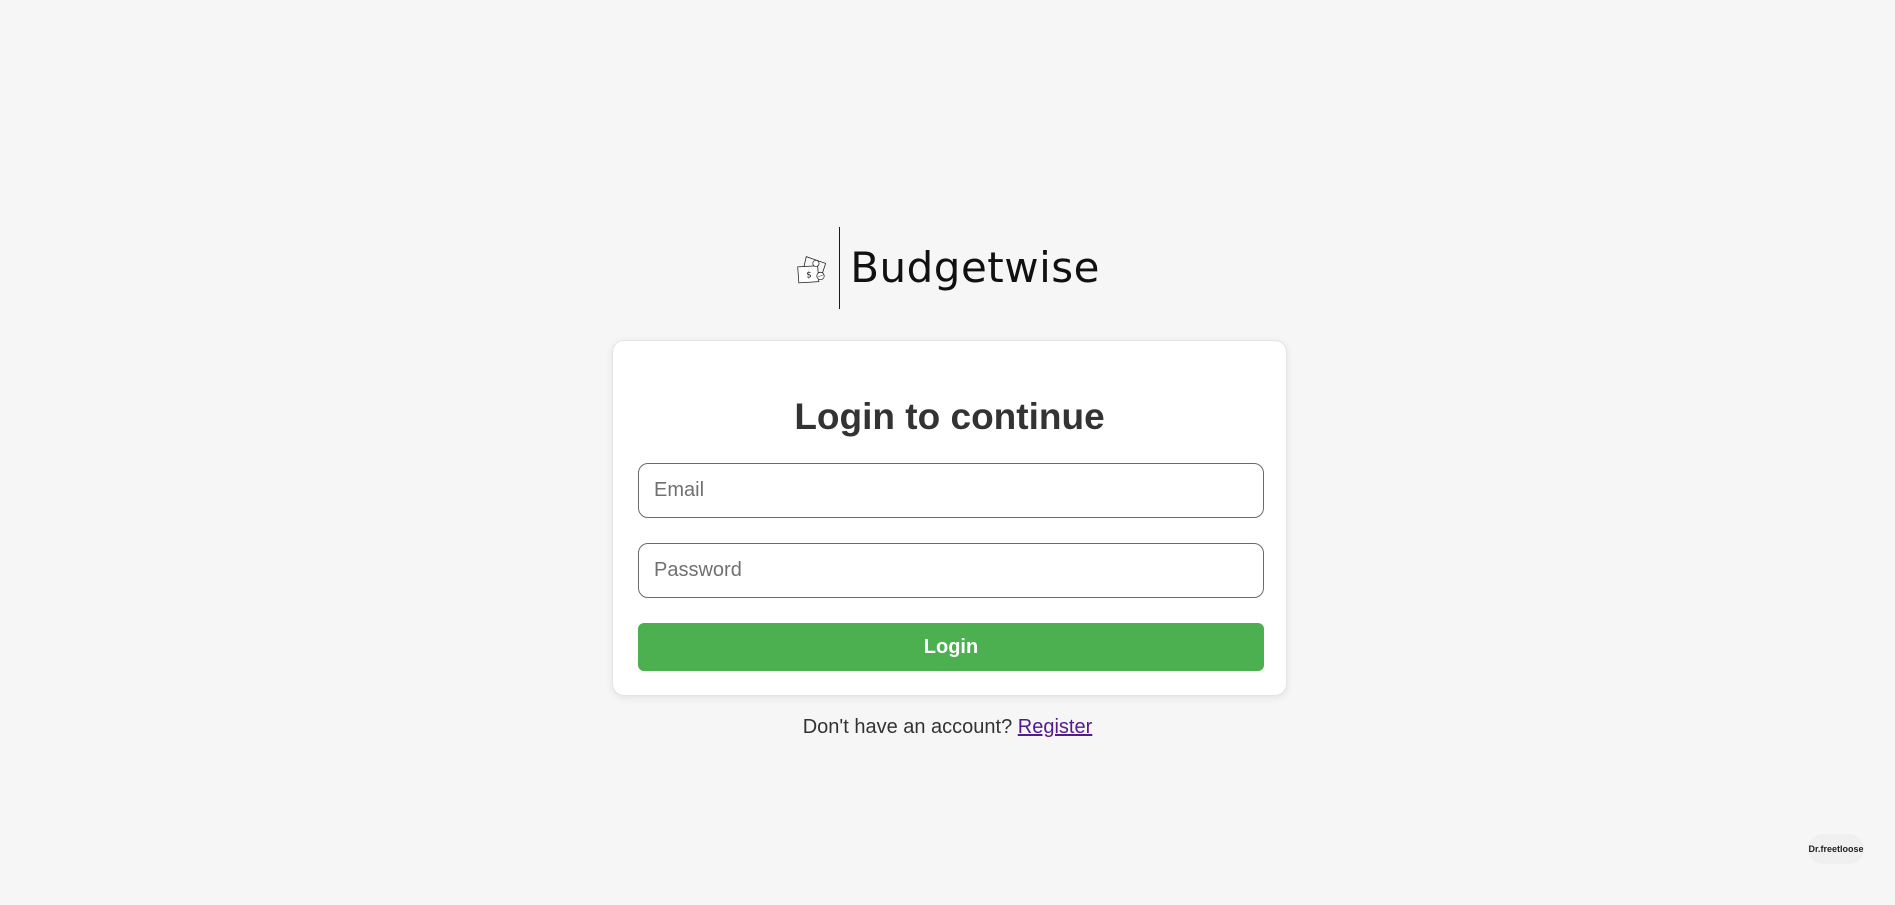 The height and width of the screenshot is (905, 1895). I want to click on email-field, so click(951, 490).